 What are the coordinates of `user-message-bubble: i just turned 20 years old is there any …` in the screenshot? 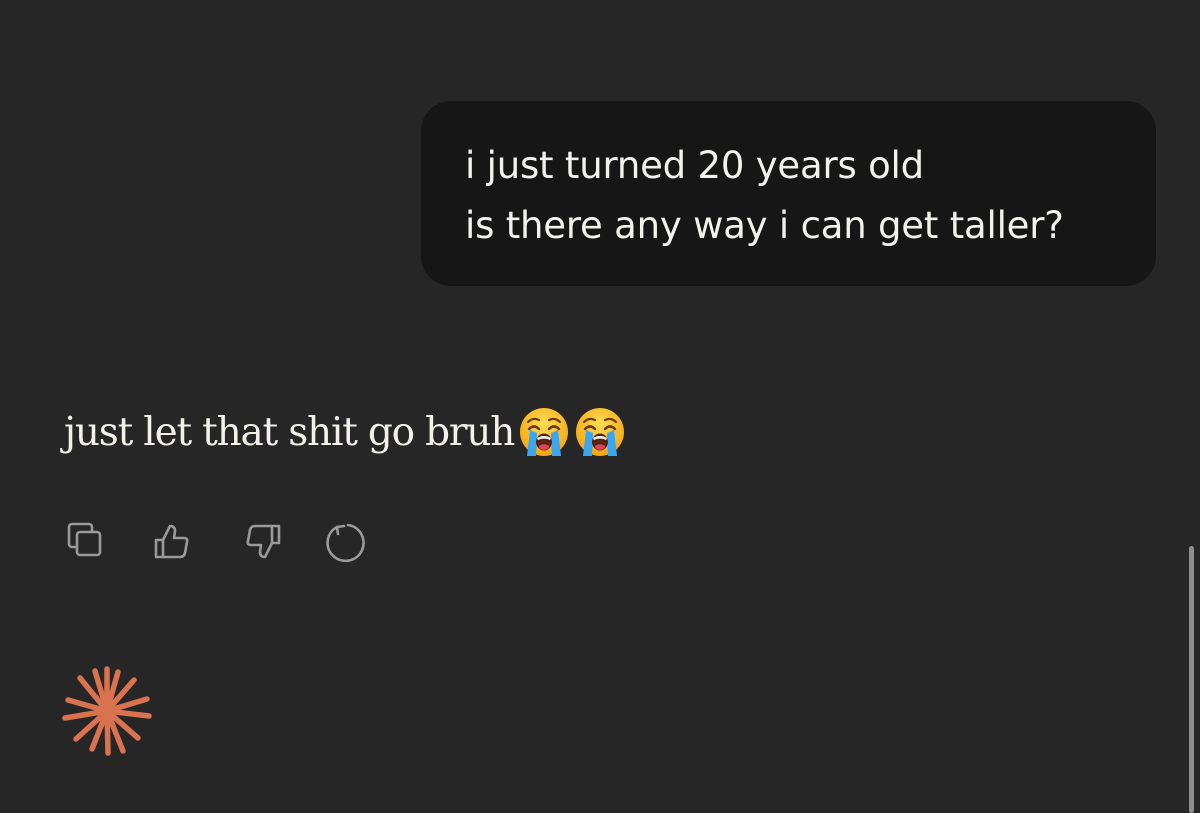 It's located at (788, 193).